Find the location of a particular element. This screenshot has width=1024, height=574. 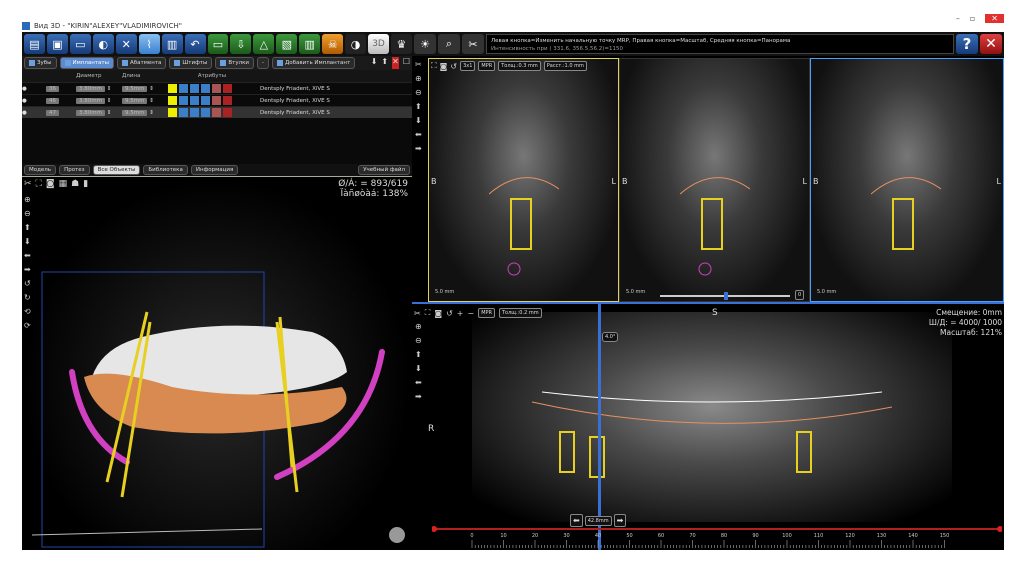

tab-model: Модель is located at coordinates (40, 170).